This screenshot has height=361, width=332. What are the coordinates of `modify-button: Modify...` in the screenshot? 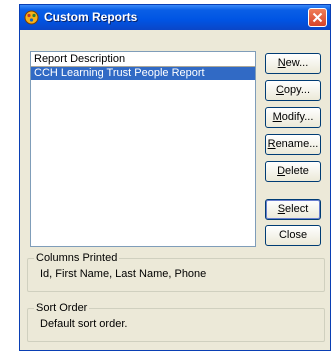 It's located at (293, 117).